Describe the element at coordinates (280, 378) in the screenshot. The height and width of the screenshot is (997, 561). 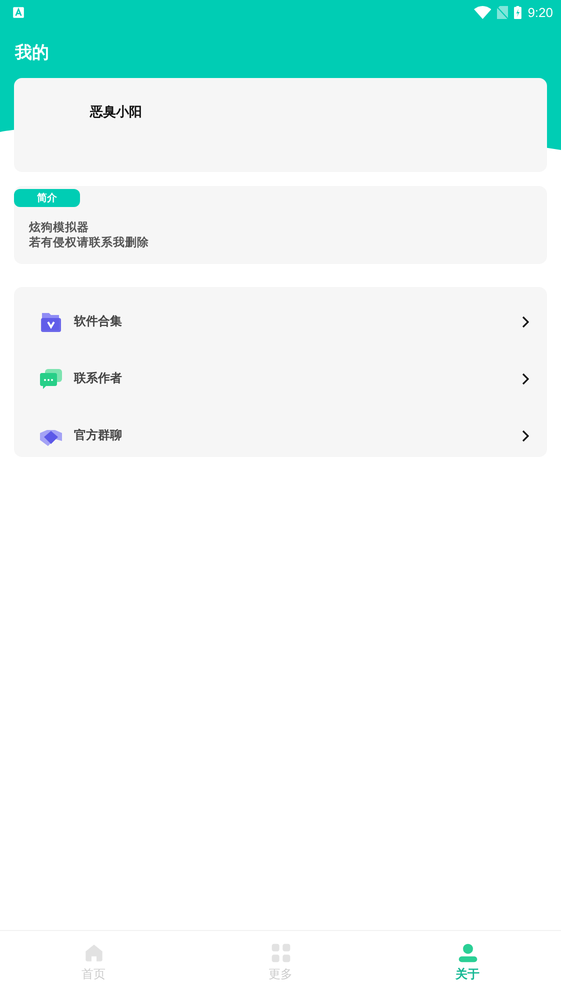
I see `menu-item: 联系作者` at that location.